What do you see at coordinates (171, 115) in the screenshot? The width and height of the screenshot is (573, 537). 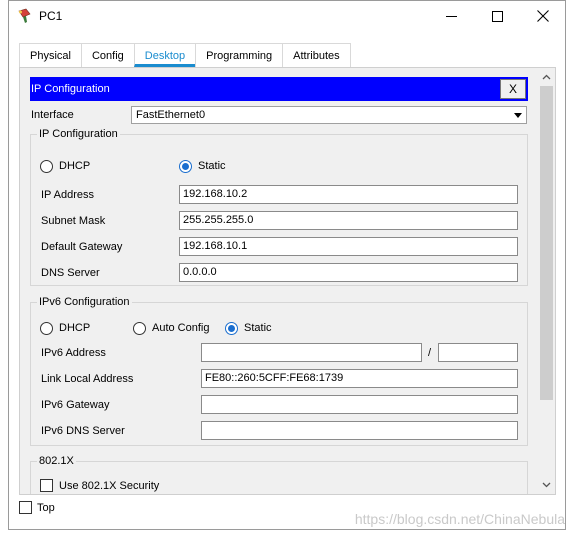 I see `interface-select-value: FastEthernet0` at bounding box center [171, 115].